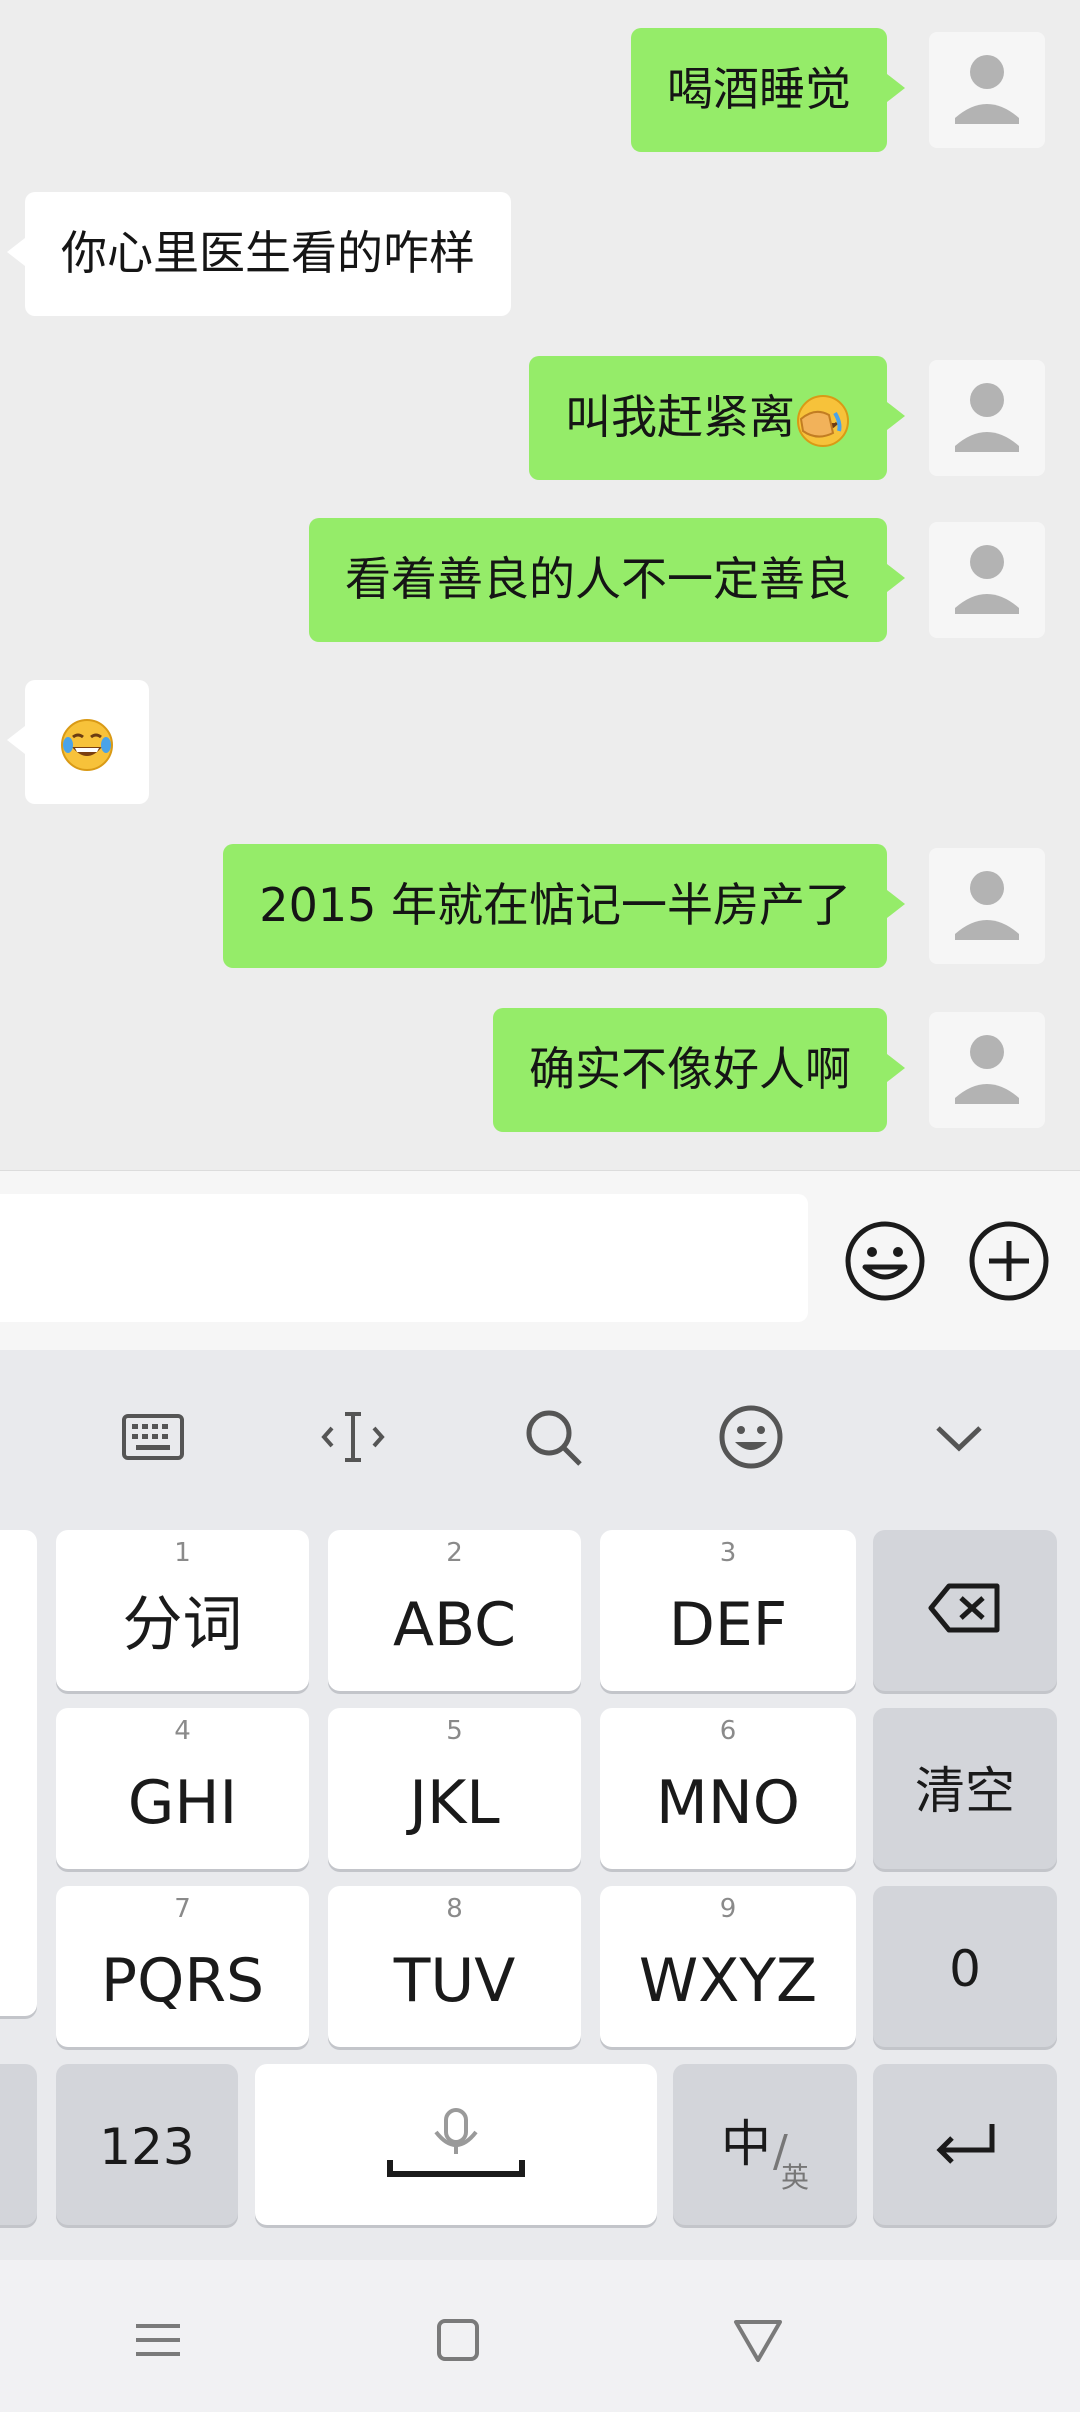 The width and height of the screenshot is (1080, 2412). I want to click on message-text: 确实不像好人啊, so click(690, 1069).